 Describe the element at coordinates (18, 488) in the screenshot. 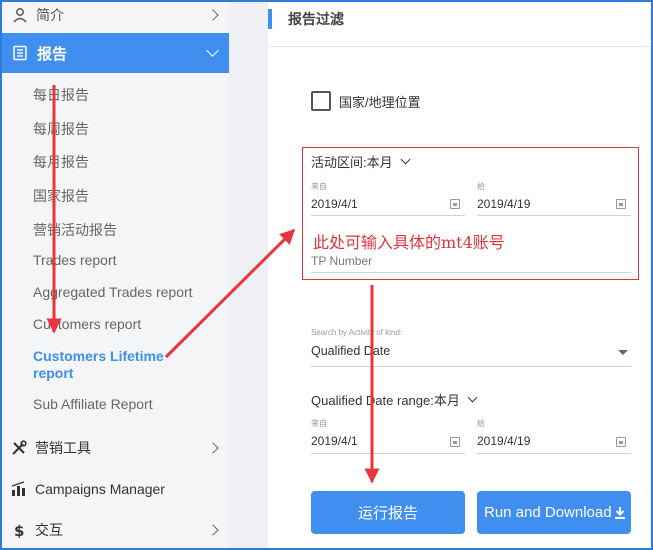

I see `bar-chart-icon` at that location.